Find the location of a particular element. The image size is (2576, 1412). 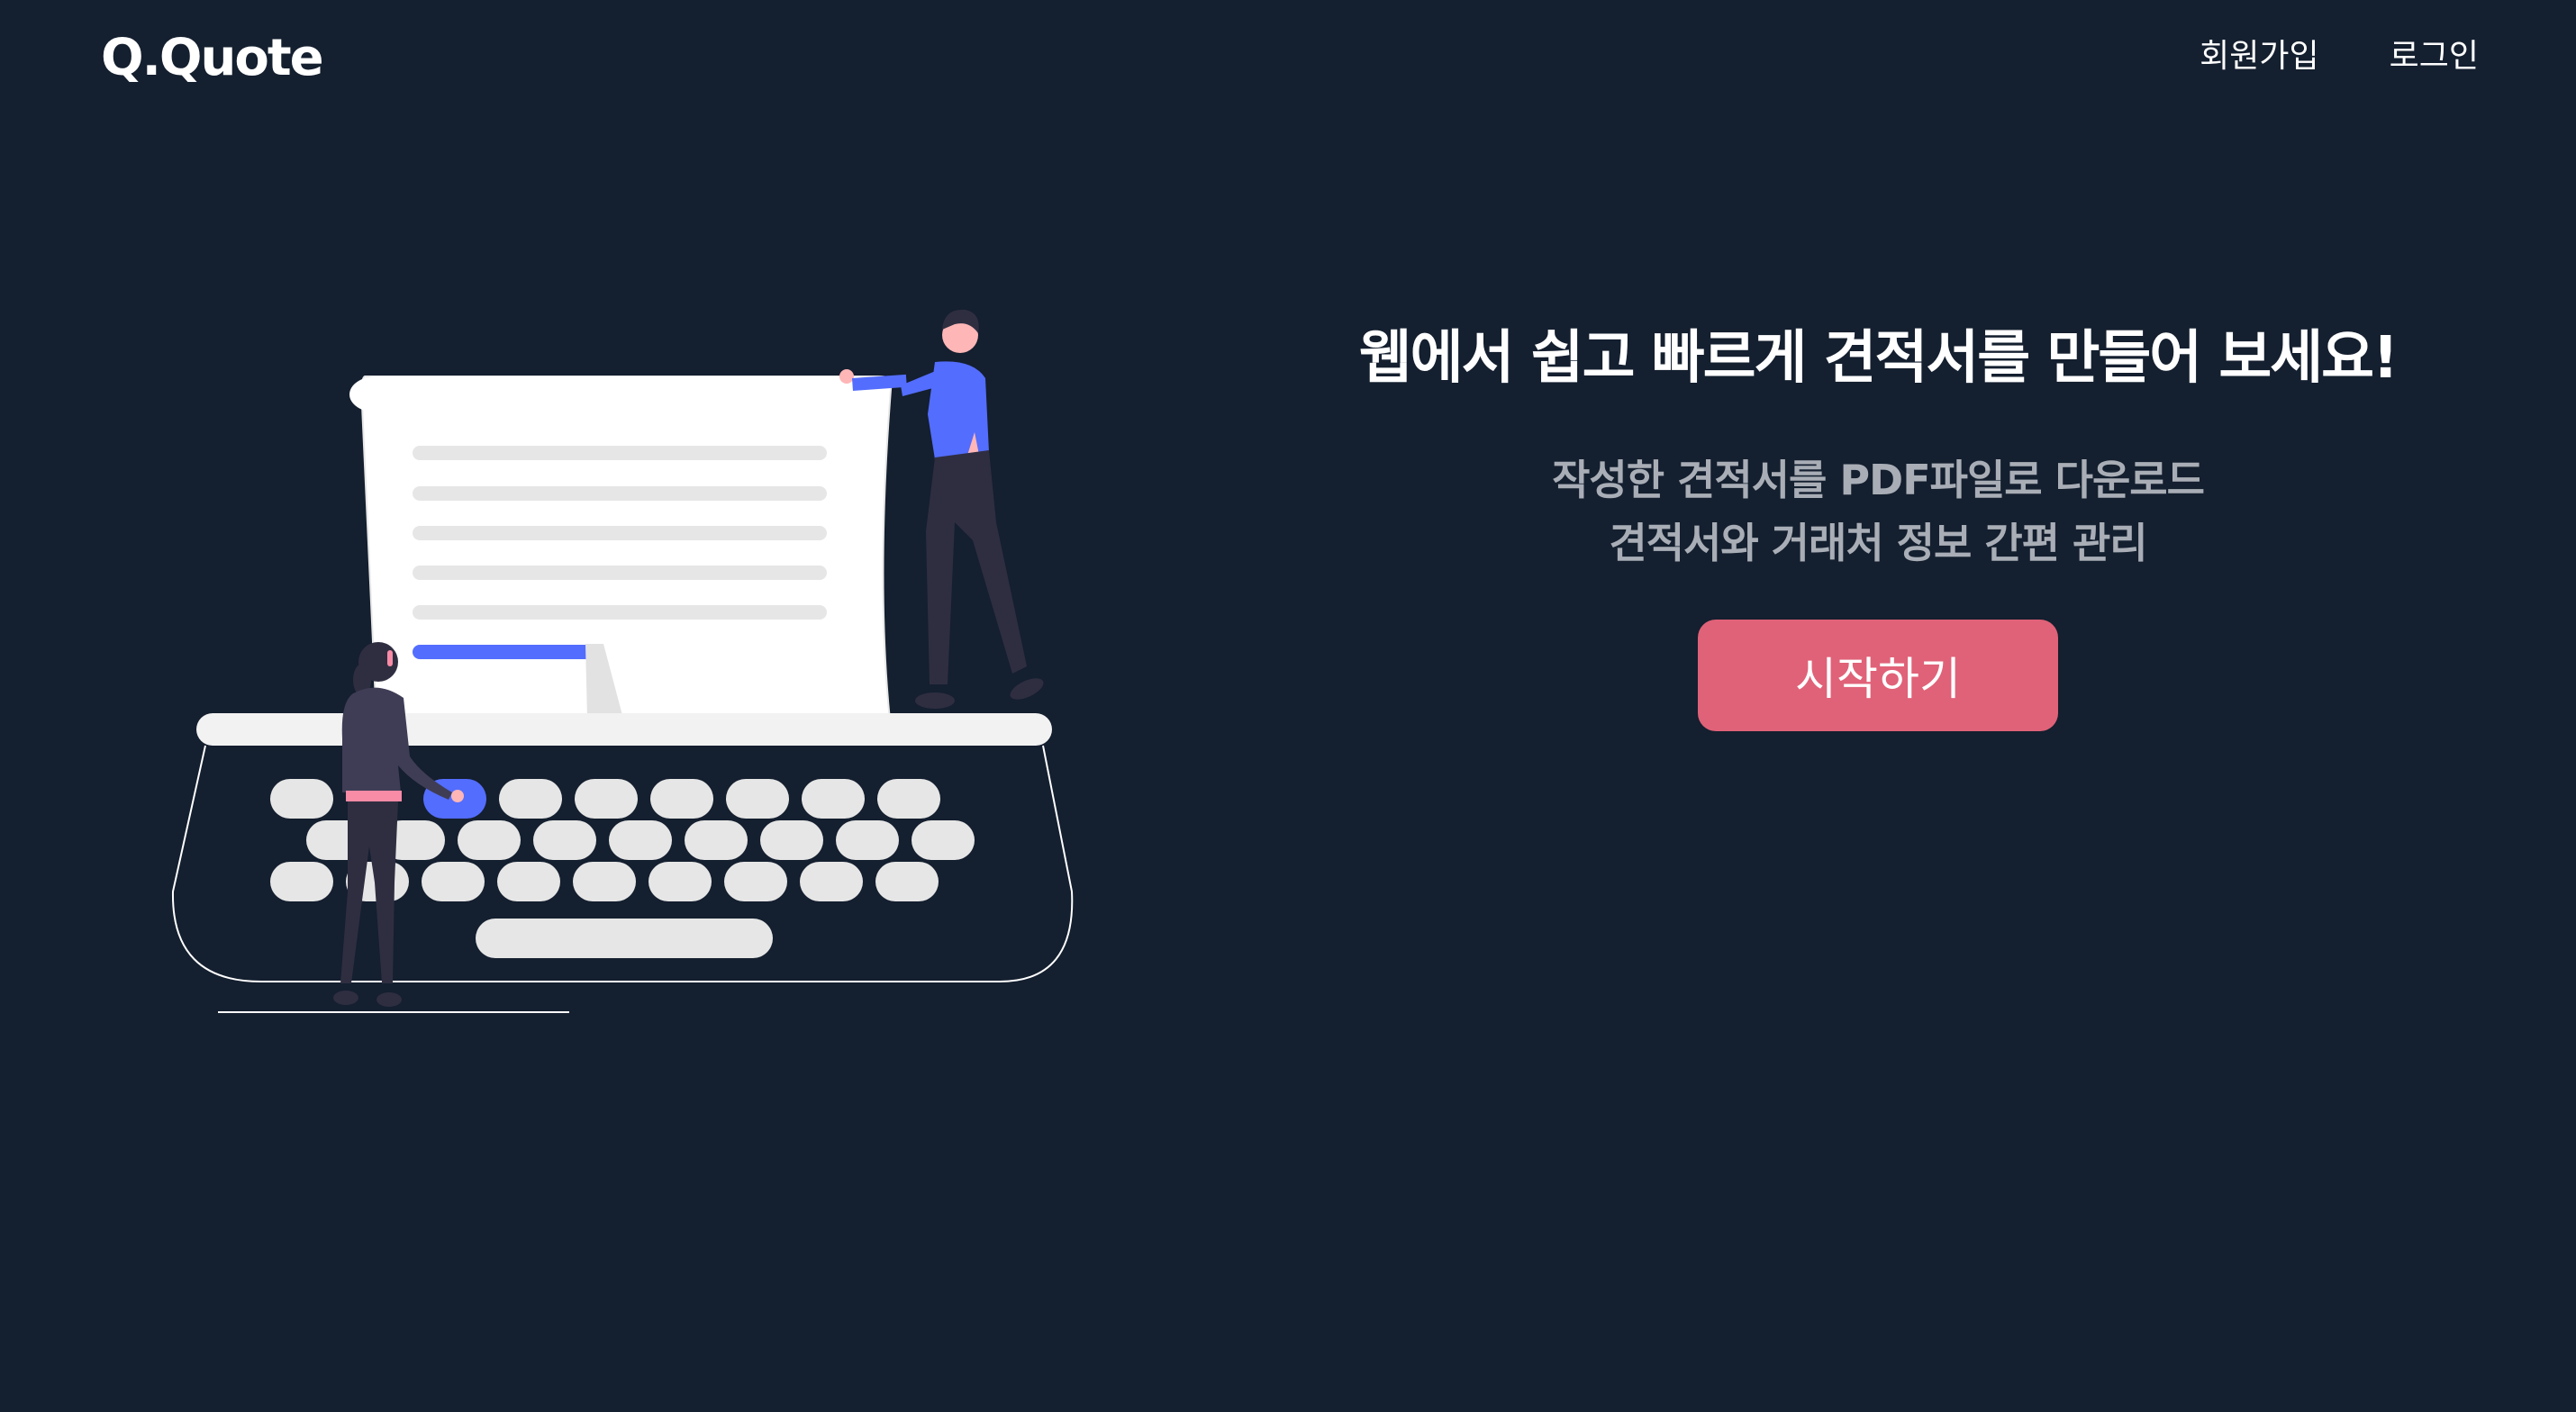

typewriter-carriage is located at coordinates (624, 729).